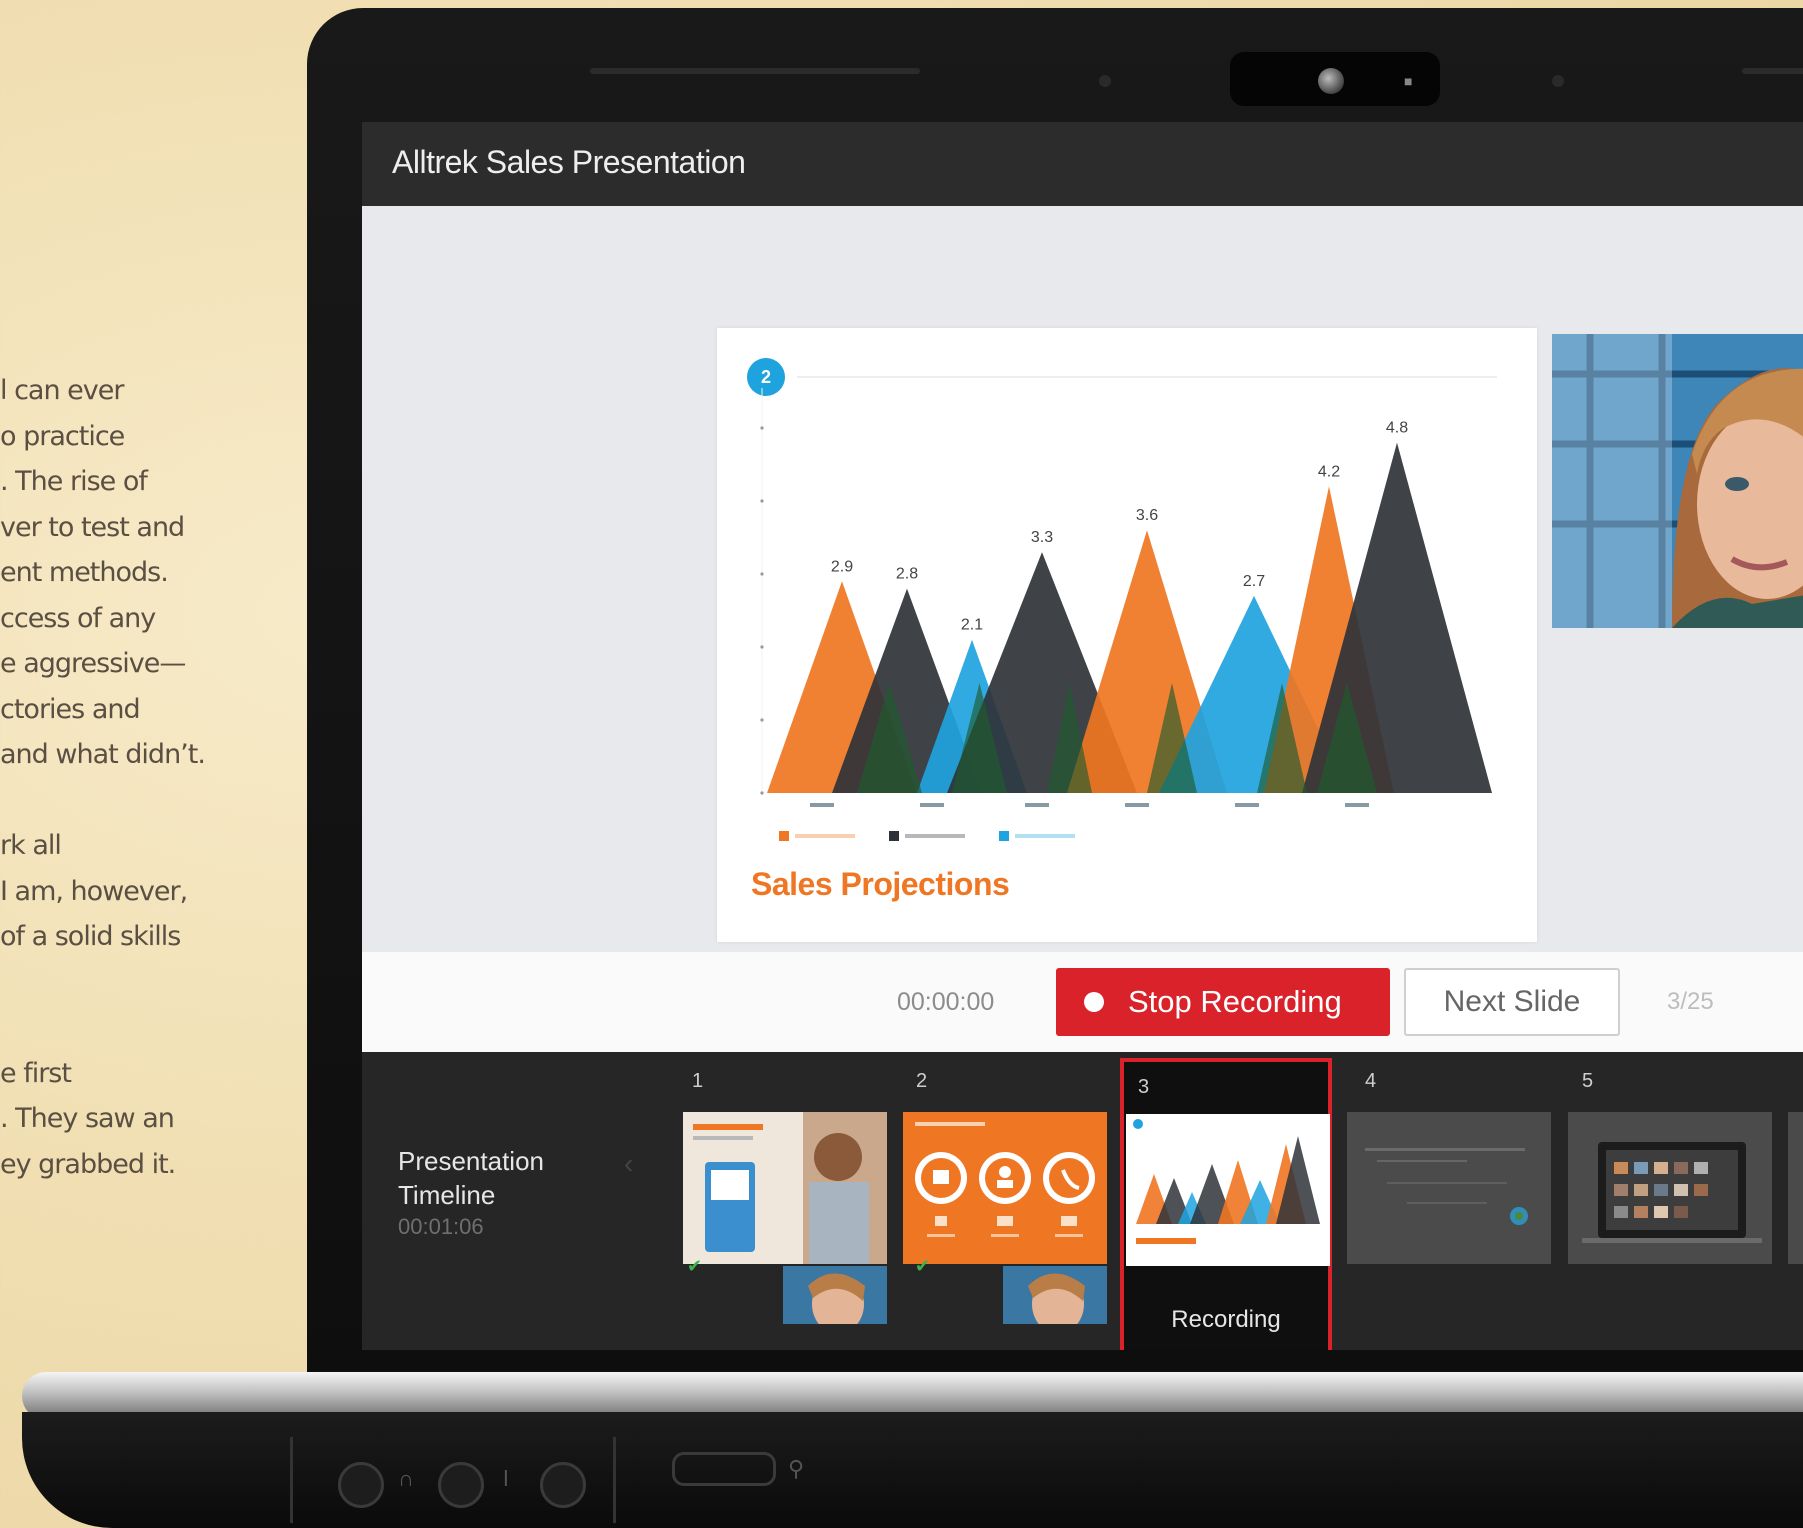  What do you see at coordinates (755, 71) in the screenshot?
I see `speaker-grille-left` at bounding box center [755, 71].